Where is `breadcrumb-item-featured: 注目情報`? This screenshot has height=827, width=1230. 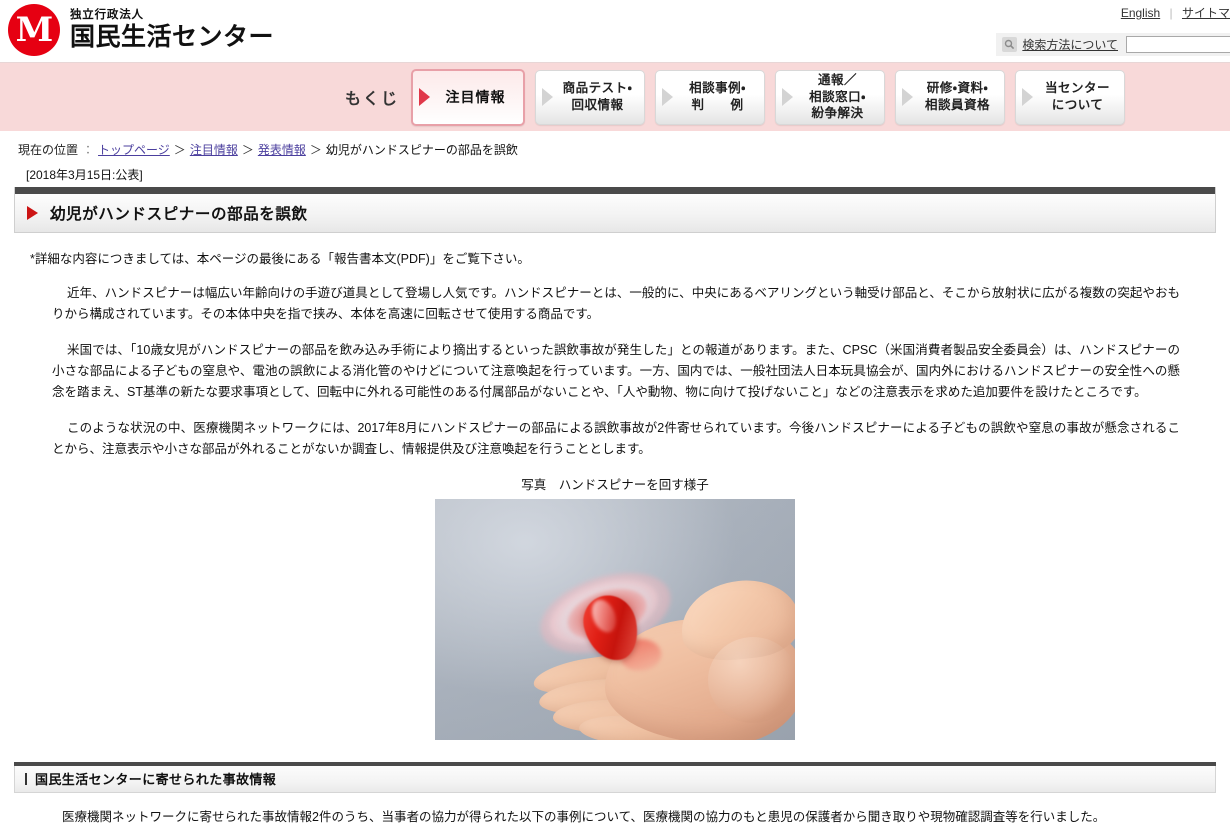 breadcrumb-item-featured: 注目情報 is located at coordinates (214, 150).